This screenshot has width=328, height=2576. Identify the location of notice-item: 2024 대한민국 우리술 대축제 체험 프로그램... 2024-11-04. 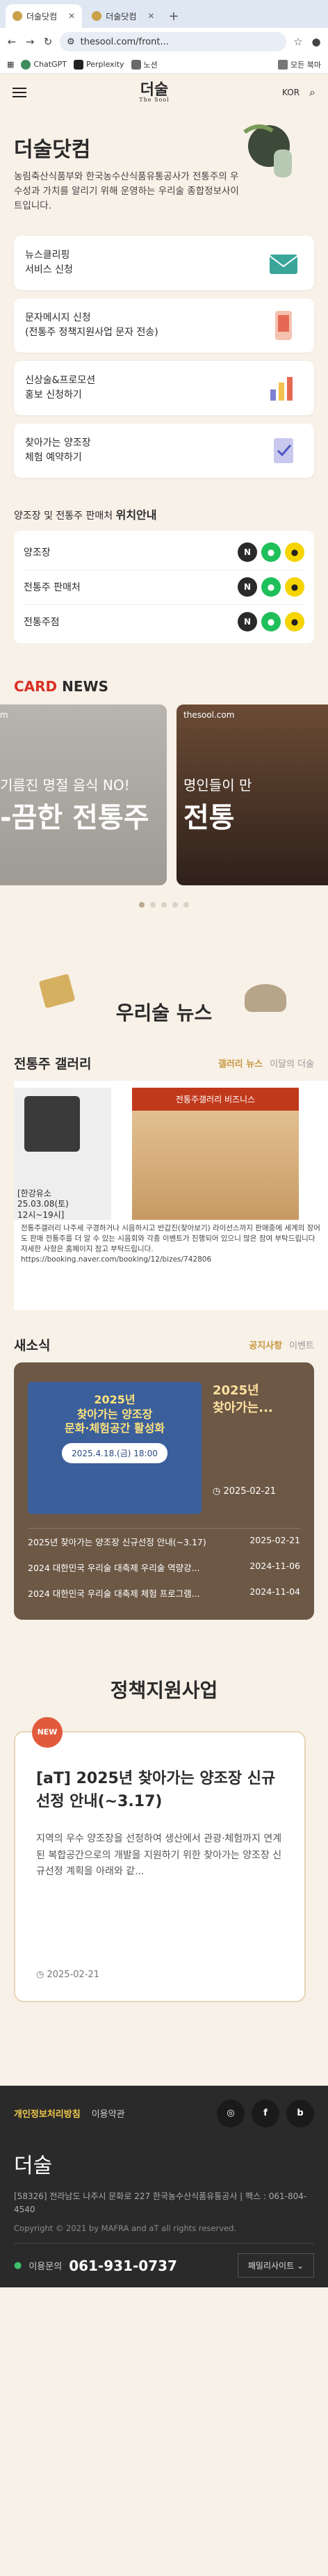
(164, 1593).